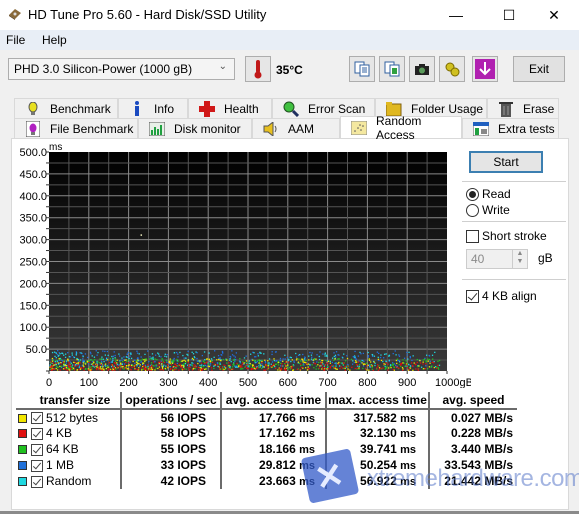 This screenshot has width=579, height=514. Describe the element at coordinates (307, 482) in the screenshot. I see `unit-ms: ms` at that location.